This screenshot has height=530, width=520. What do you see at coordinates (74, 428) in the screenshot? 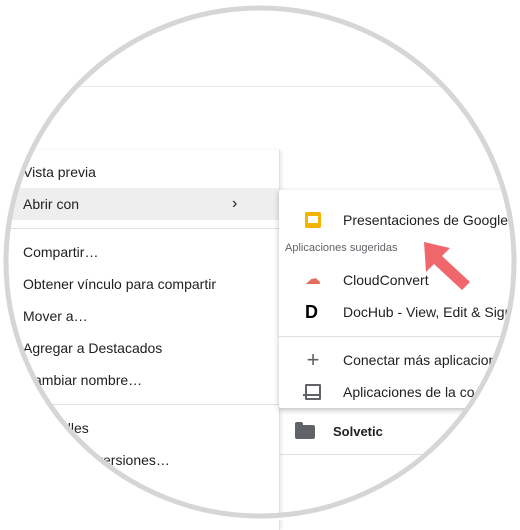
I see `menu-item-label: alles` at bounding box center [74, 428].